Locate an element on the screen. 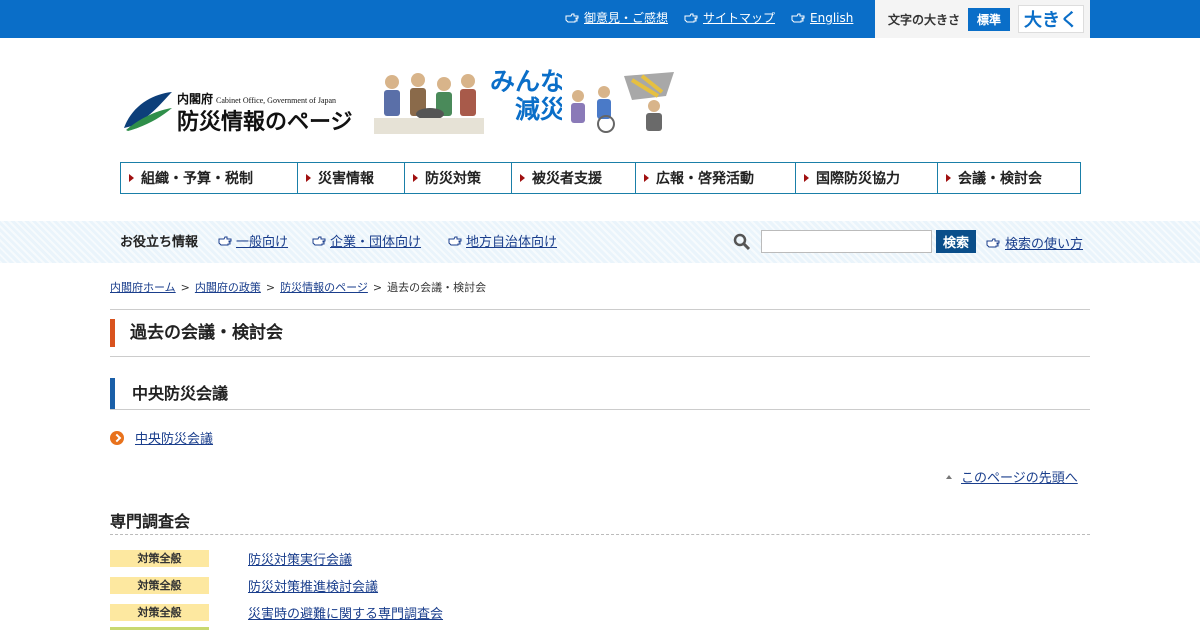 The height and width of the screenshot is (630, 1200). search-icon is located at coordinates (742, 242).